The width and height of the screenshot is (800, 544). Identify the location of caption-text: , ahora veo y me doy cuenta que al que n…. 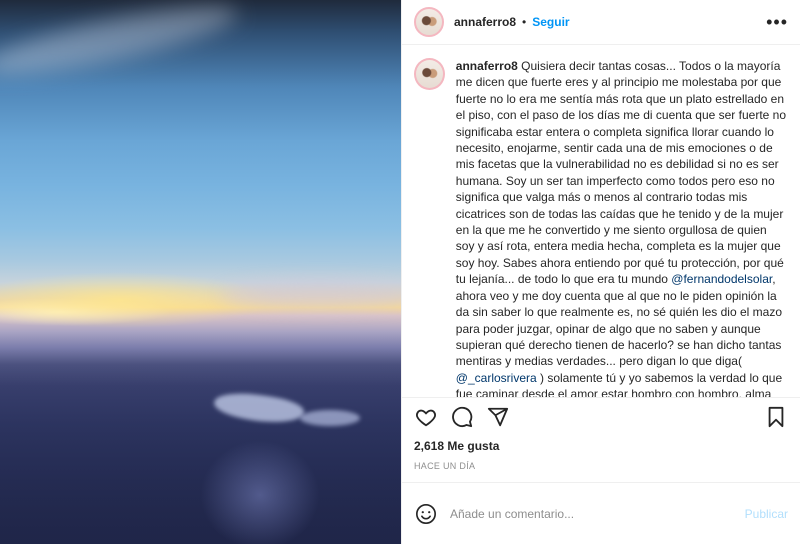
(618, 320).